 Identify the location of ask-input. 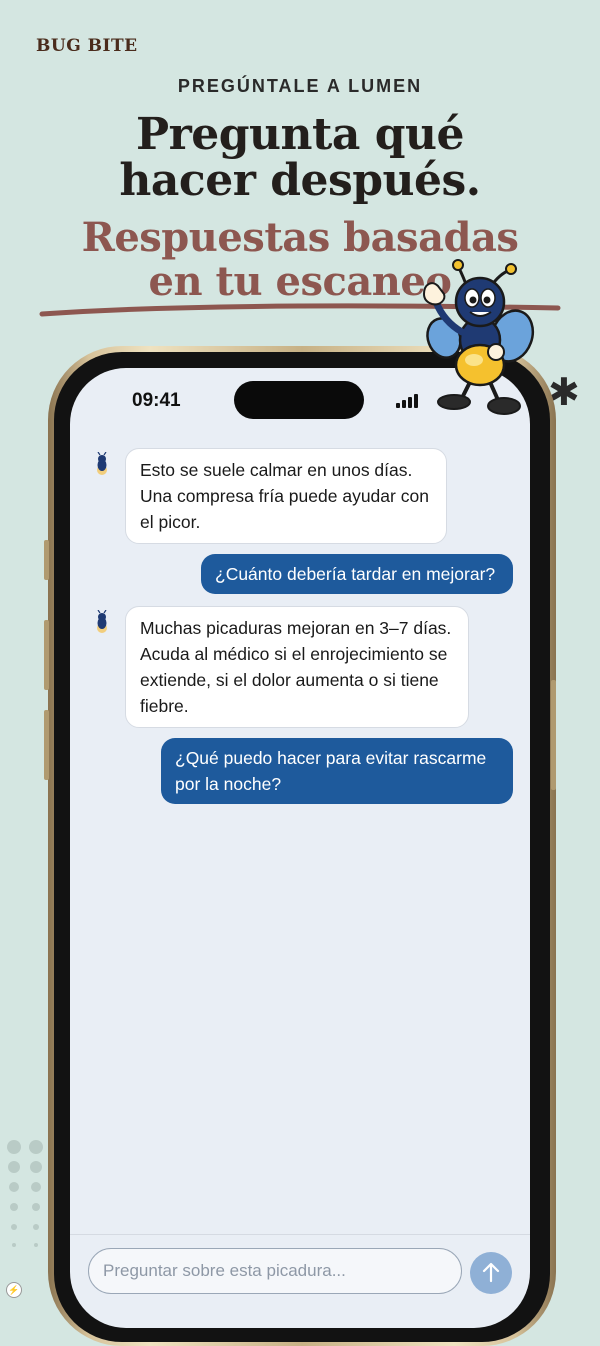
(275, 1271).